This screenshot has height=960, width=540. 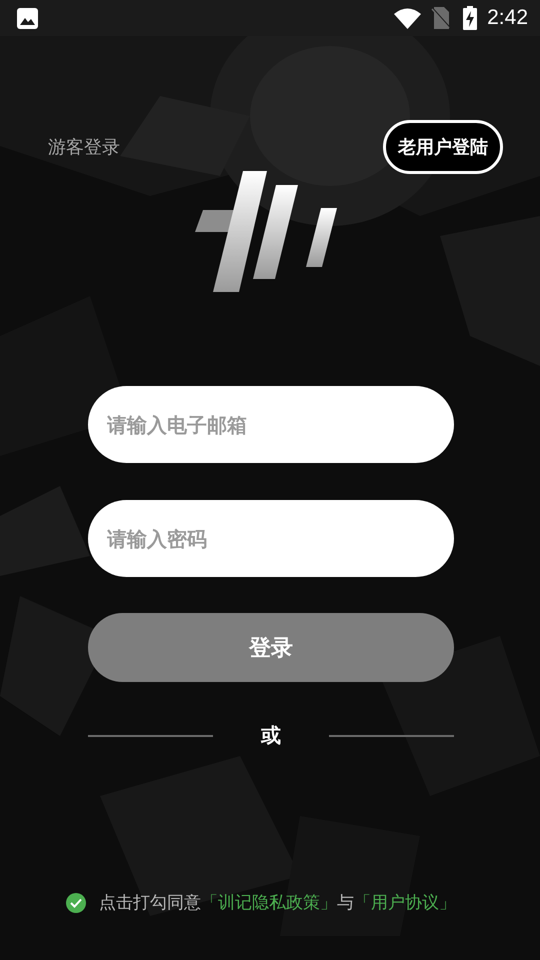 What do you see at coordinates (76, 903) in the screenshot?
I see `agree-checkbox` at bounding box center [76, 903].